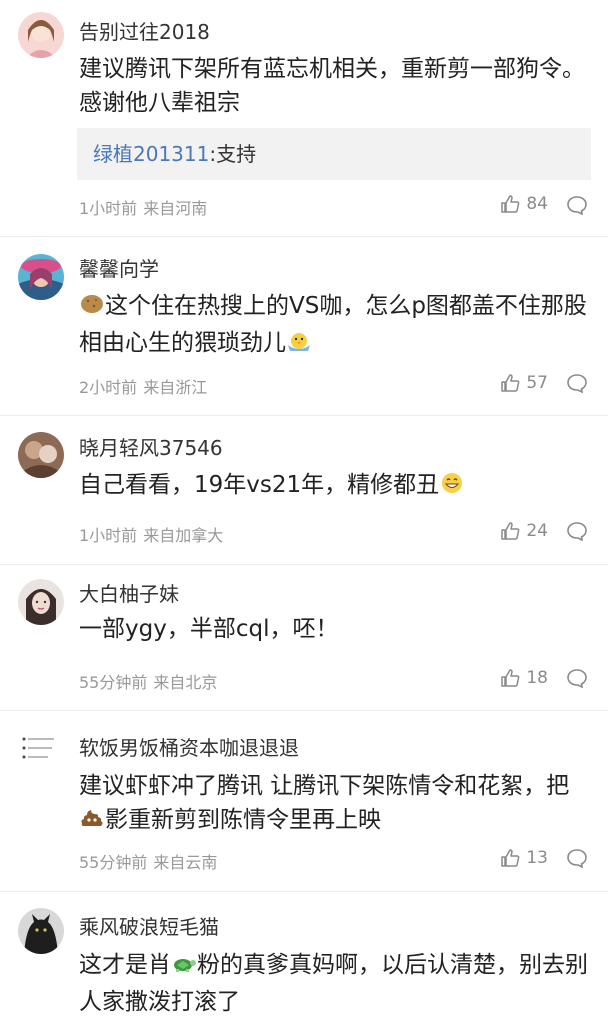  I want to click on comment-text: 这个住在热搜上的VS咖，怎么p图都盖不住那股相由心生的猥琐劲儿, so click(334, 326).